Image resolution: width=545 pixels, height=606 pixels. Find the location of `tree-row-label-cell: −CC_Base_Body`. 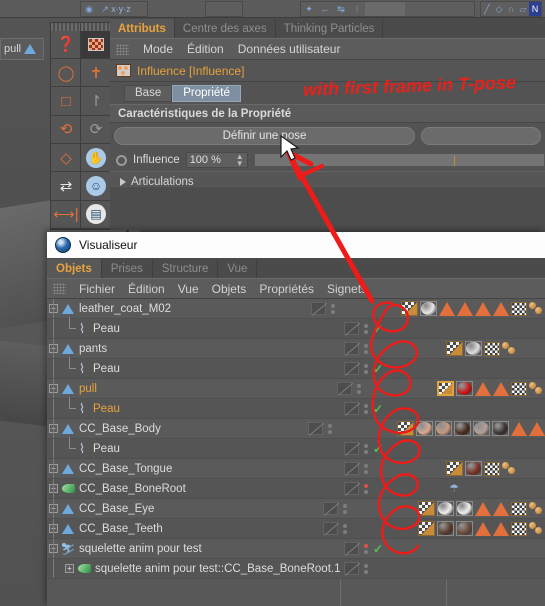

tree-row-label-cell: −CC_Base_Body is located at coordinates (175, 428).